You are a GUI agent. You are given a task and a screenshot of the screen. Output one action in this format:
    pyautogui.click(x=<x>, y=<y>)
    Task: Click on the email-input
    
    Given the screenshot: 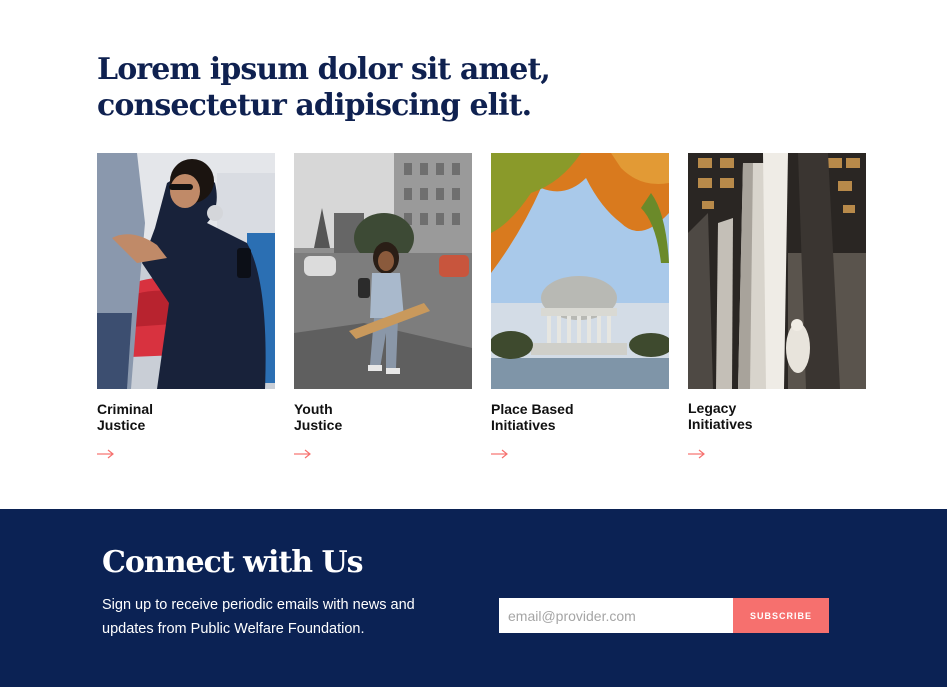 What is the action you would take?
    pyautogui.click(x=616, y=615)
    